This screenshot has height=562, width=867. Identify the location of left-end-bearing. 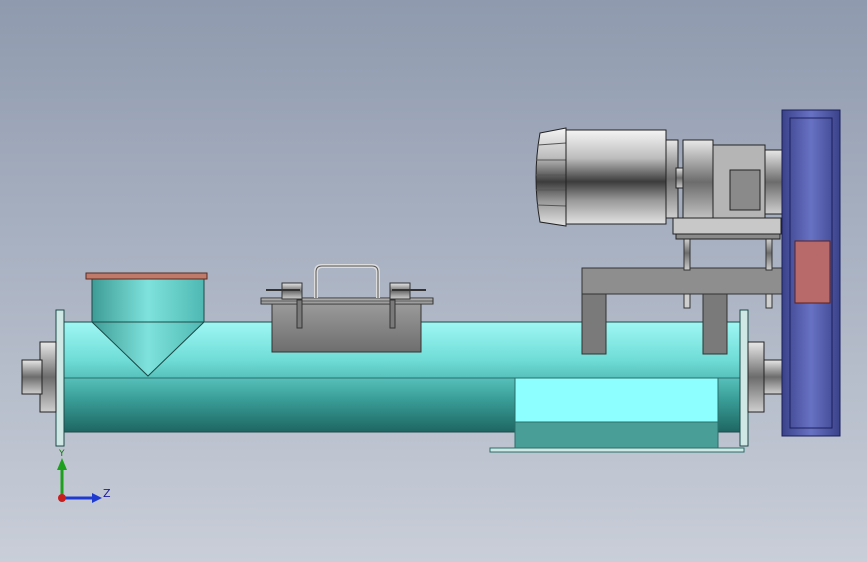
(43, 378).